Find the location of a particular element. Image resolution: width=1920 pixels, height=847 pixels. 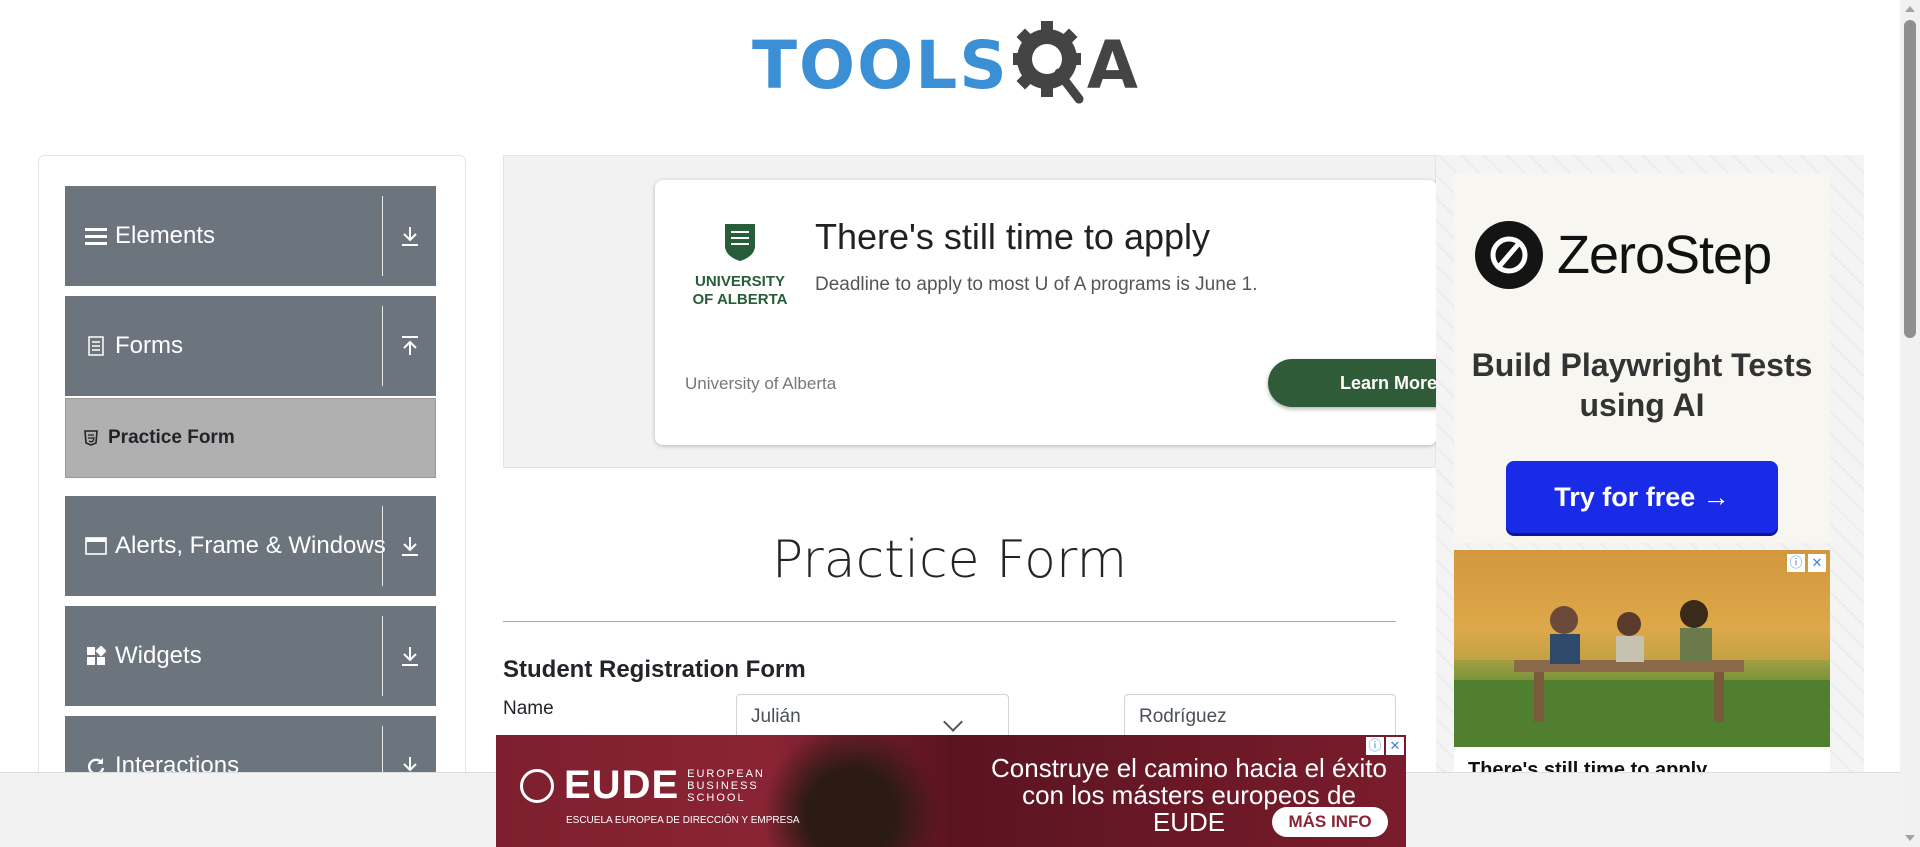

sidebar-group-forms: Forms is located at coordinates (250, 346).